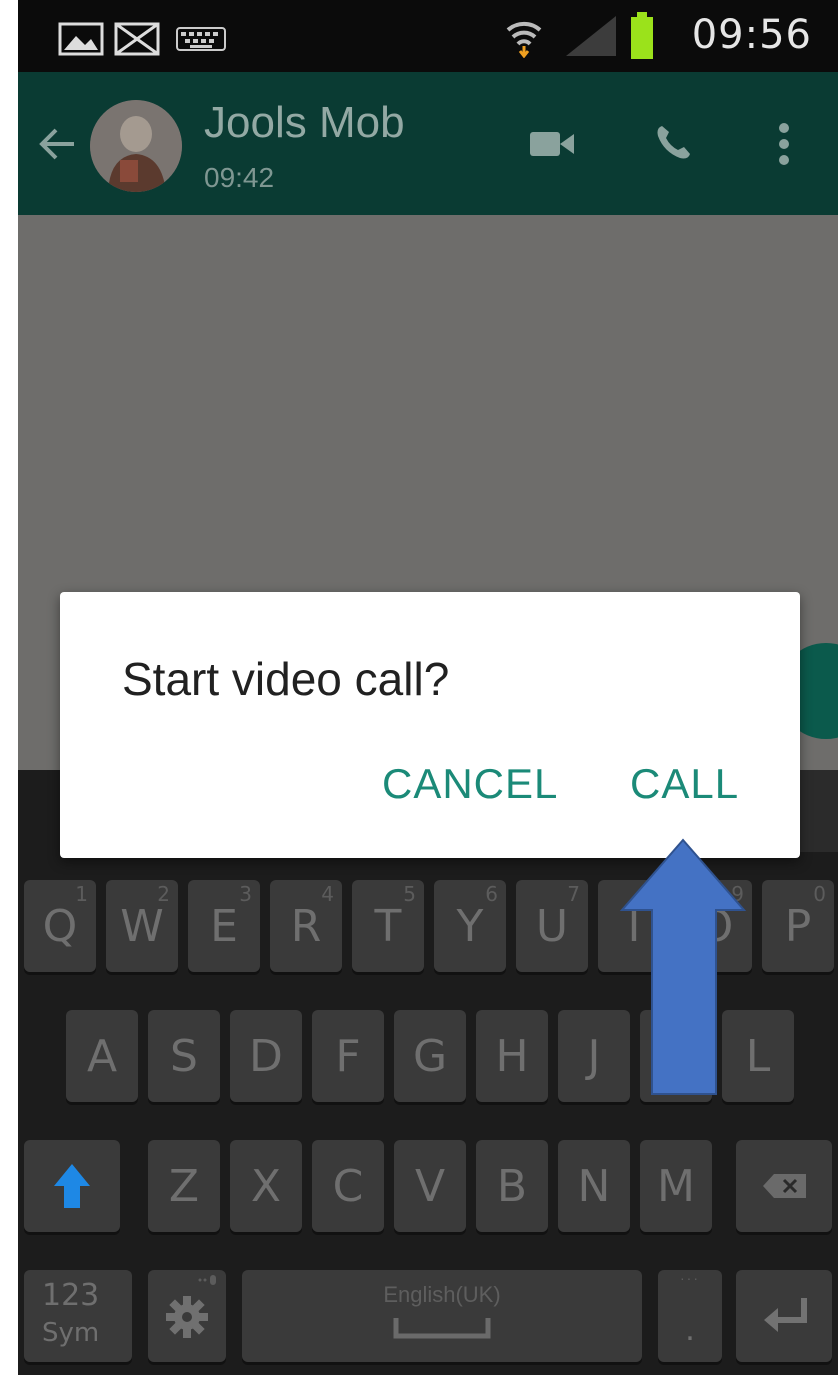 This screenshot has height=1375, width=838. I want to click on key-label: S, so click(184, 1056).